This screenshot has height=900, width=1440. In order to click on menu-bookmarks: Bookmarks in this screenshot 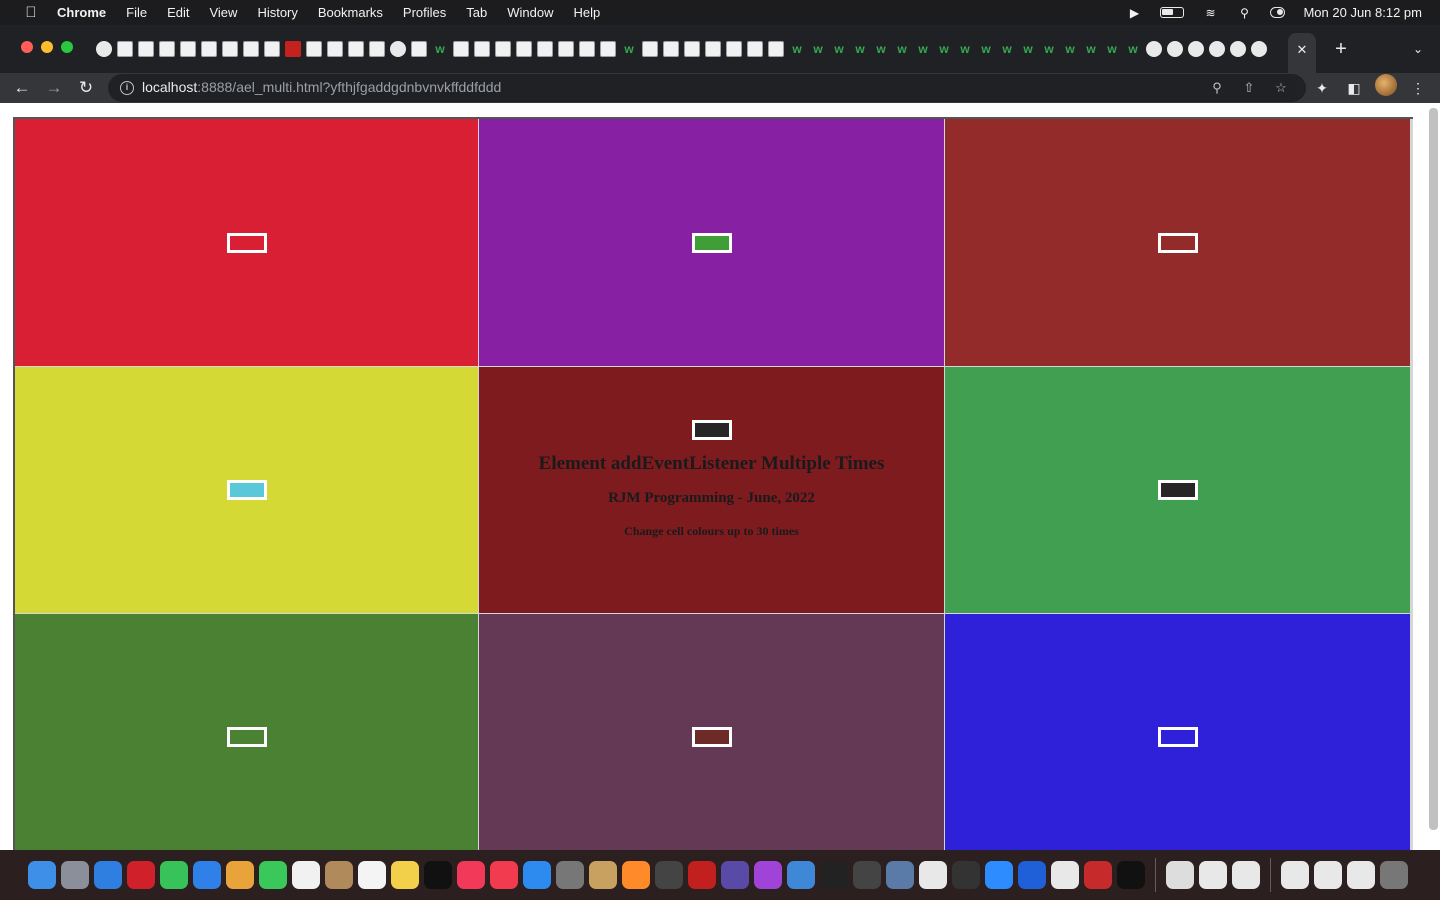, I will do `click(350, 12)`.